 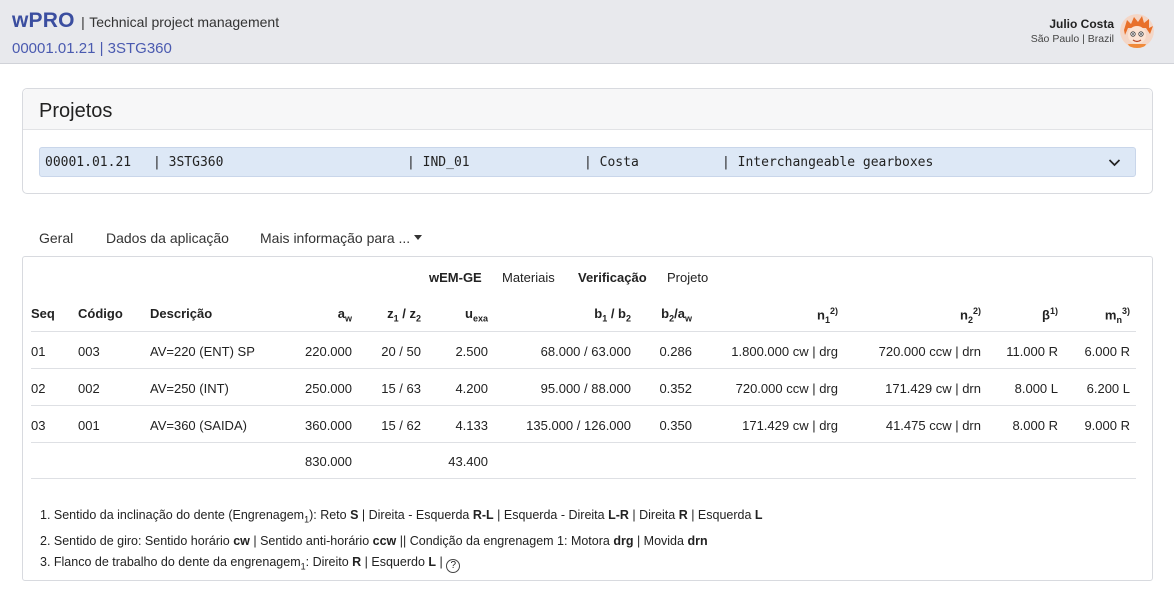 What do you see at coordinates (188, 162) in the screenshot?
I see `project-name: | 3STG360` at bounding box center [188, 162].